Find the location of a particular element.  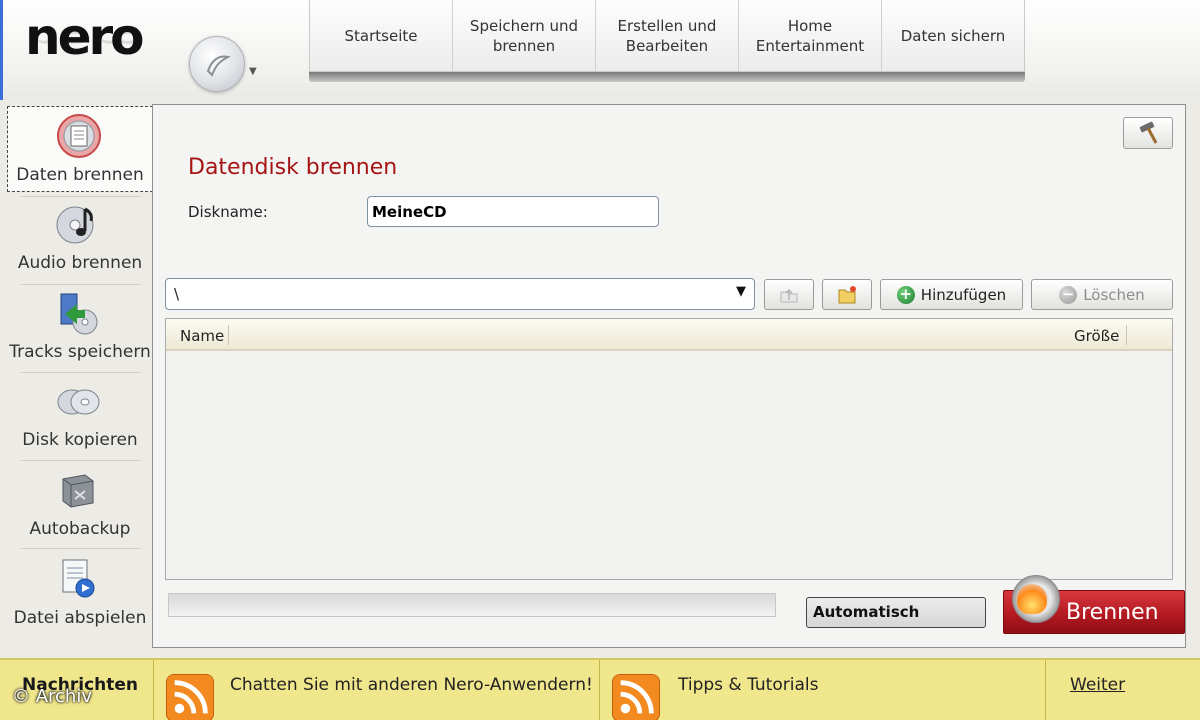

delete-button-label: Löschen is located at coordinates (1114, 294).